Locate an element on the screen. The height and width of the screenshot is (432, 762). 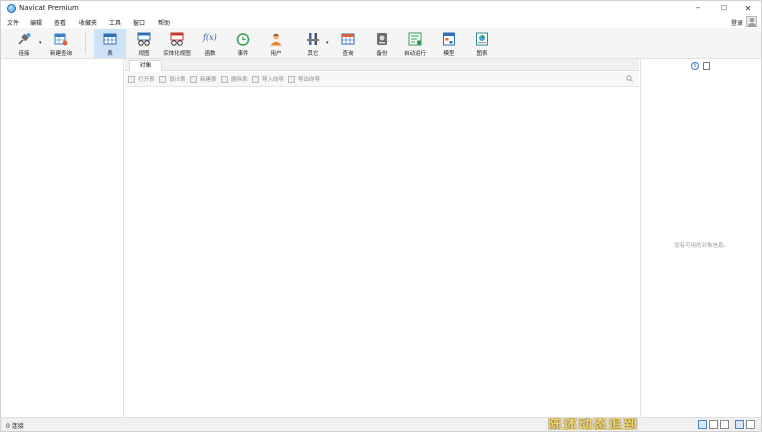
ddl-icon is located at coordinates (706, 66).